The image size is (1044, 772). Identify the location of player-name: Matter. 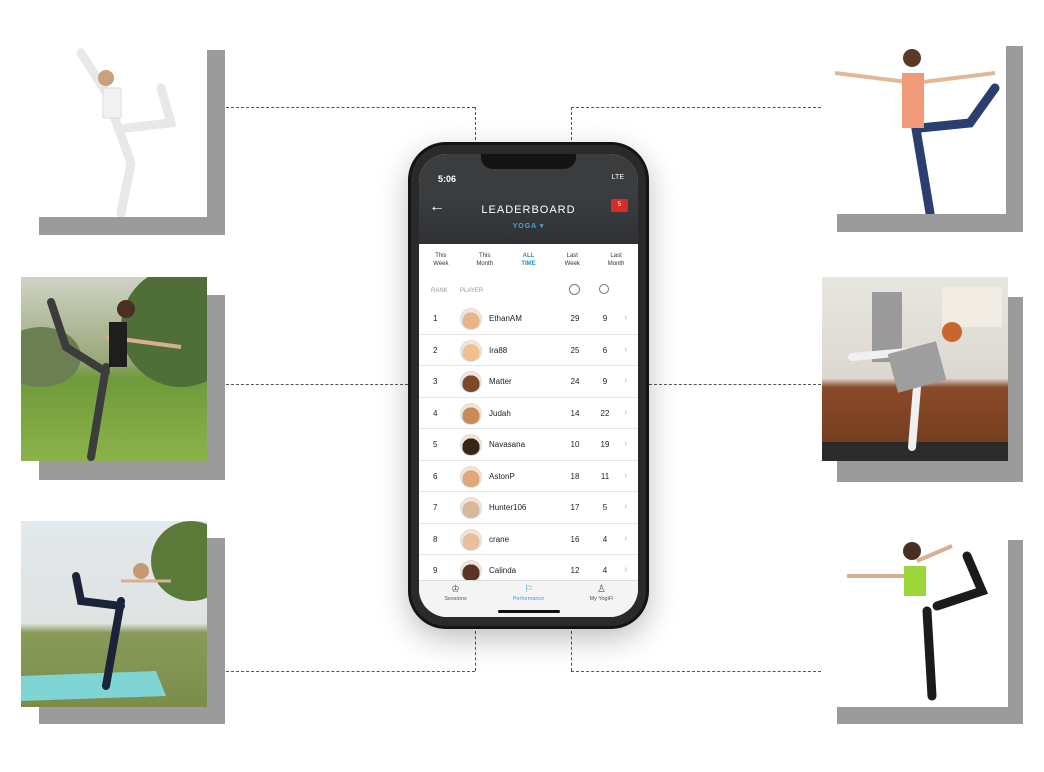
(500, 381).